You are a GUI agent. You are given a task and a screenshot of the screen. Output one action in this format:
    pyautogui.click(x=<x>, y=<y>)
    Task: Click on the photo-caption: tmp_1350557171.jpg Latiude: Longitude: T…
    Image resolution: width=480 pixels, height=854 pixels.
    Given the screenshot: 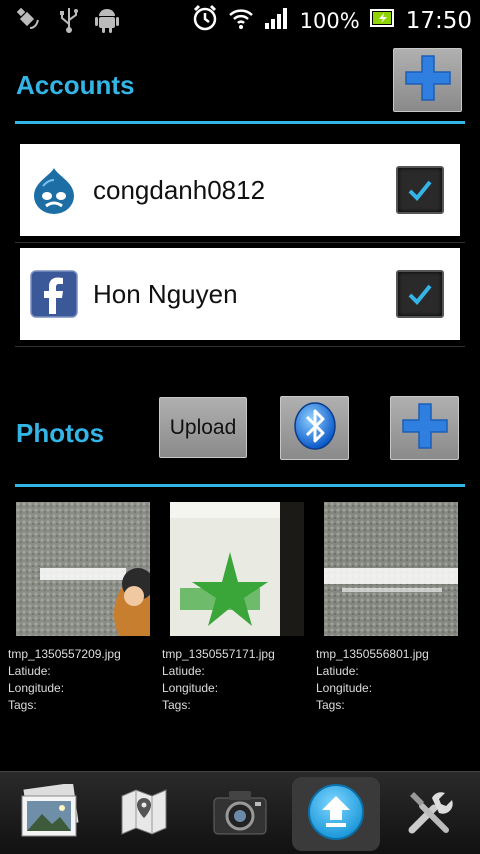 What is the action you would take?
    pyautogui.click(x=218, y=680)
    